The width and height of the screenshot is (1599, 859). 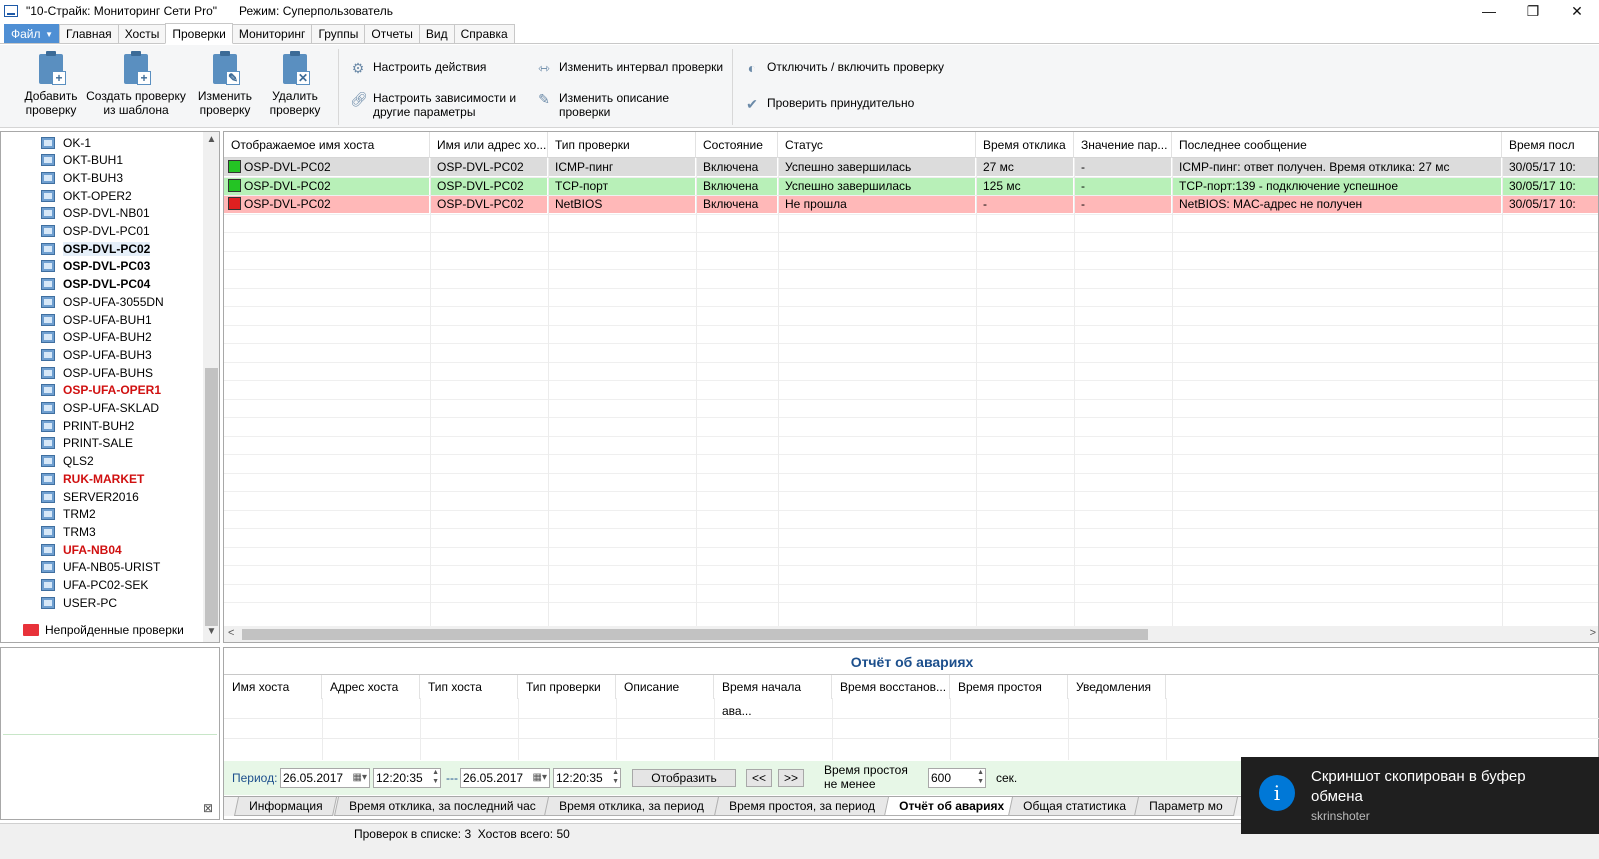 What do you see at coordinates (208, 808) in the screenshot?
I see `close-panel-icon: ⊠` at bounding box center [208, 808].